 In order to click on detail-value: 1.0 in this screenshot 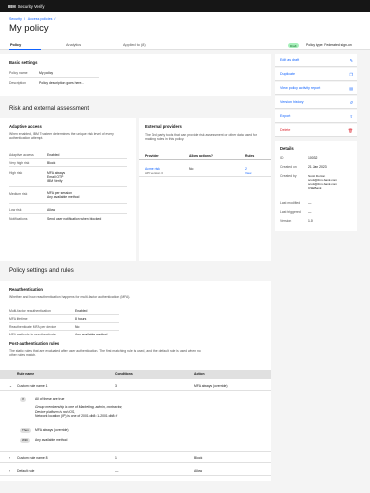, I will do `click(310, 221)`.